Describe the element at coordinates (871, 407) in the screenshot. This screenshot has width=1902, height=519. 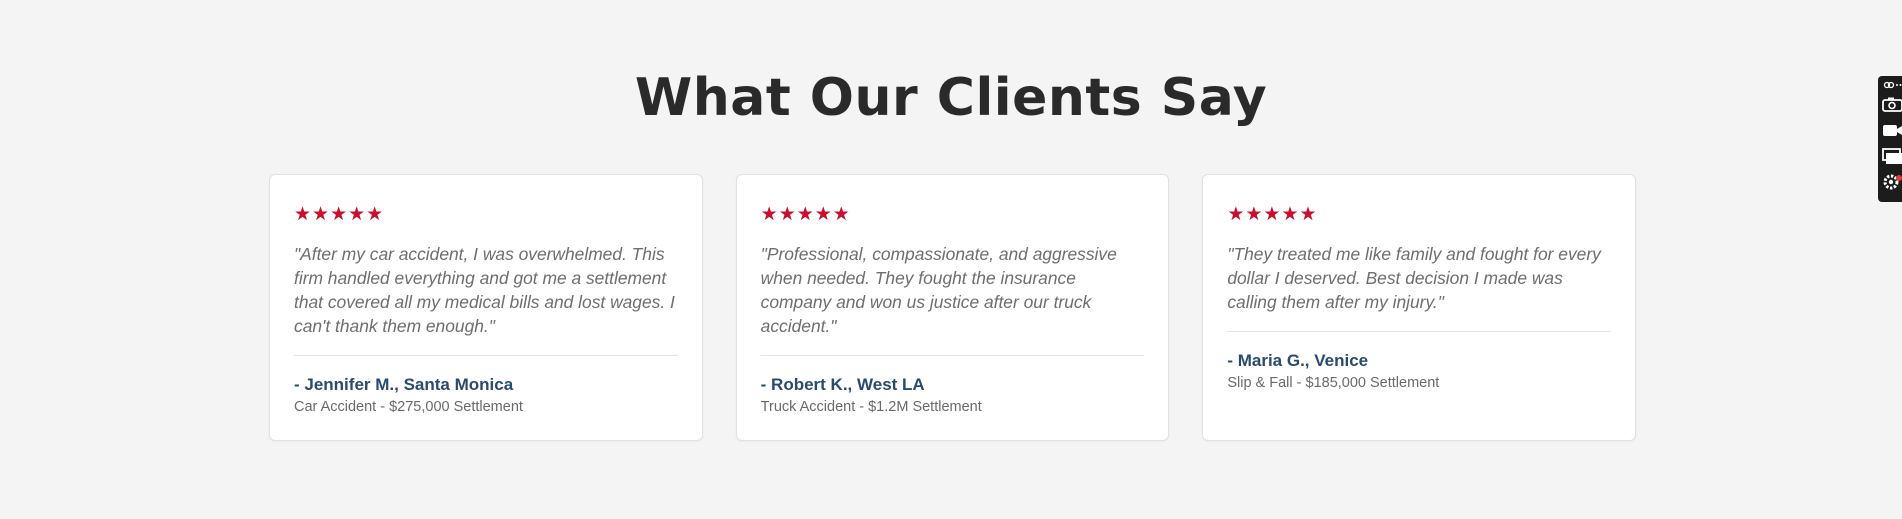
I see `testimonial-case-detail: Truck Accident - $1.2M Settlement` at that location.